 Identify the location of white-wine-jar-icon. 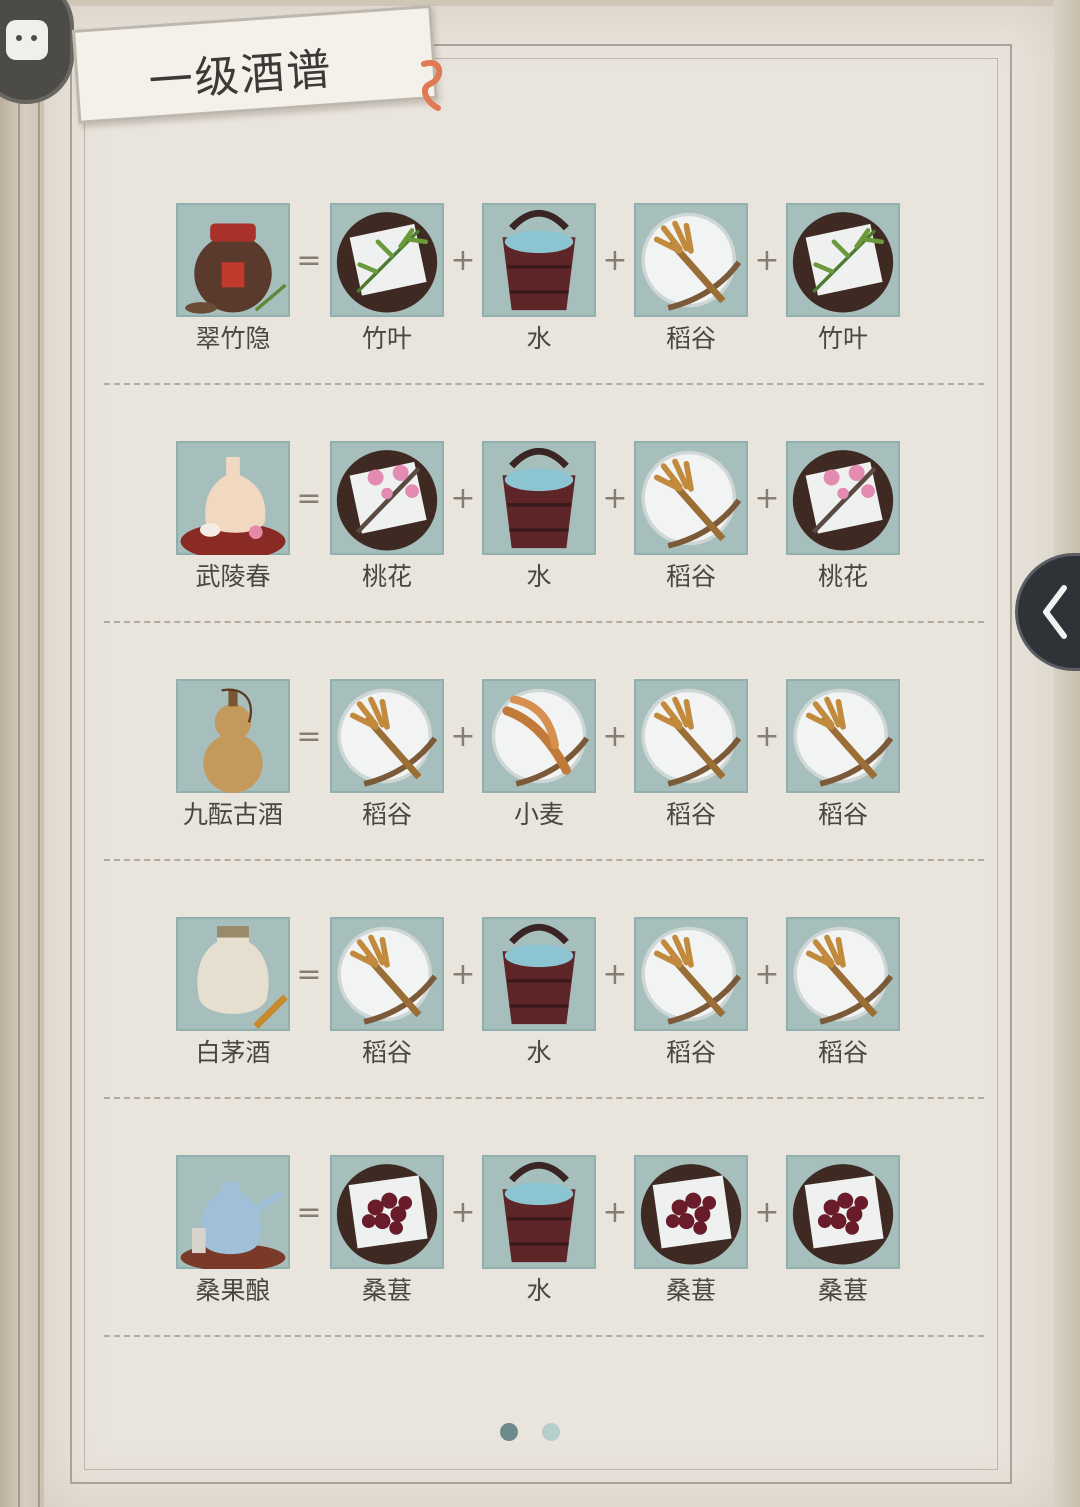
(242, 977).